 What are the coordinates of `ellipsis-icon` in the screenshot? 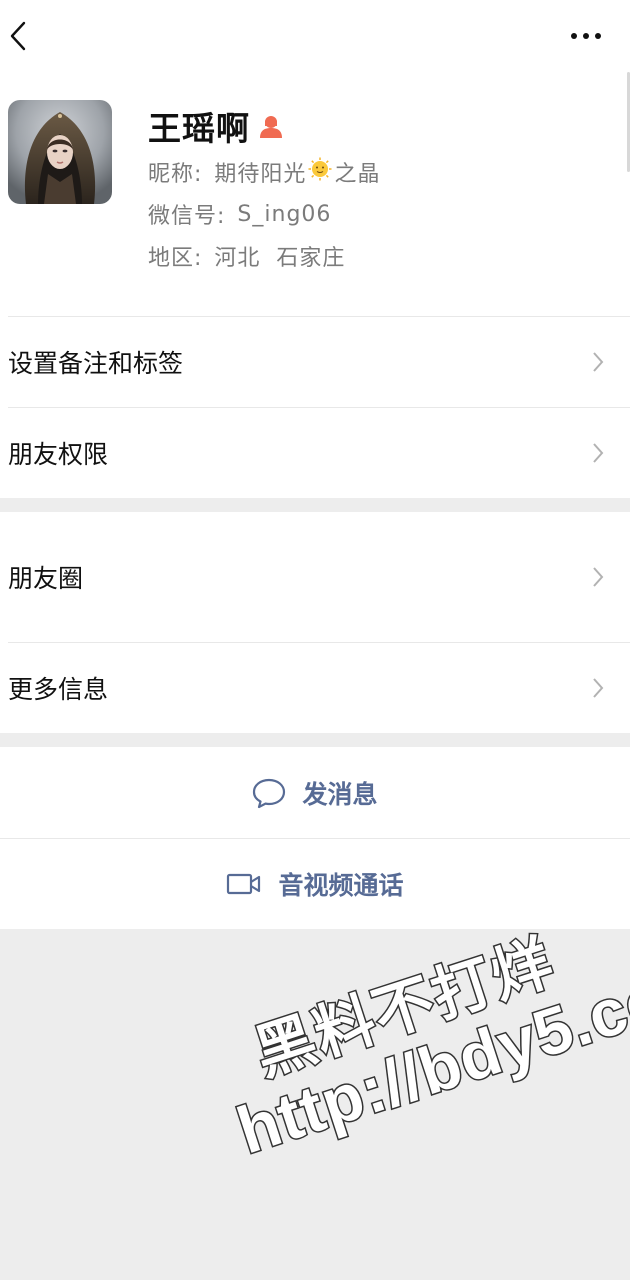 It's located at (586, 36).